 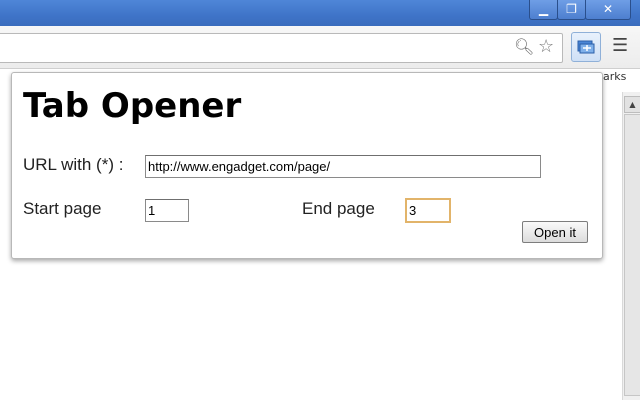 What do you see at coordinates (338, 208) in the screenshot?
I see `end-page-label: End page` at bounding box center [338, 208].